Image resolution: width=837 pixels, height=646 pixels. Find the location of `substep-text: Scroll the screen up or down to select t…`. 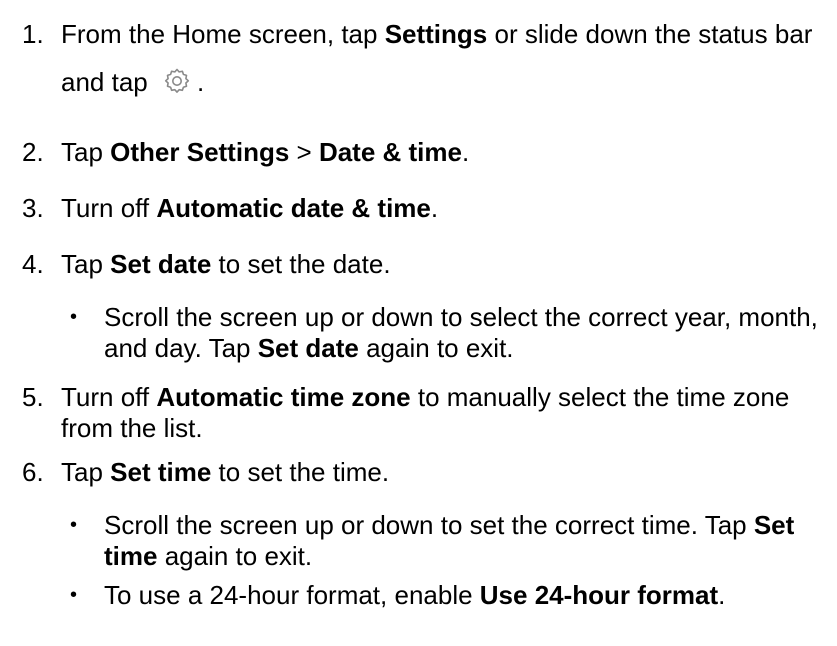

substep-text: Scroll the screen up or down to select t… is located at coordinates (461, 332).